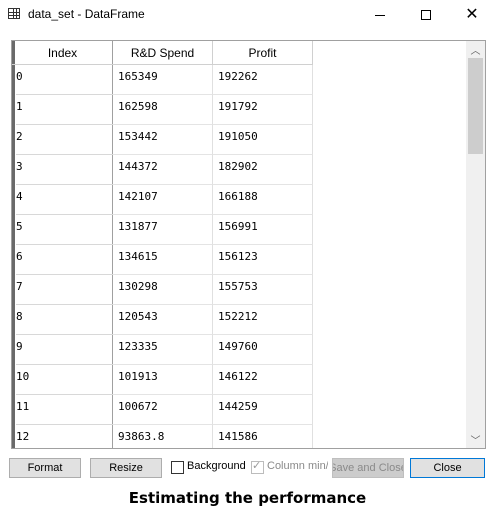 Image resolution: width=495 pixels, height=525 pixels. Describe the element at coordinates (263, 320) in the screenshot. I see `profit-cell: 152212` at that location.